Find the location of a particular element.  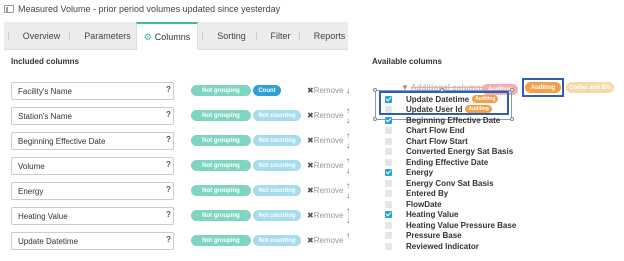

available-item: Pressure Base is located at coordinates (423, 235).